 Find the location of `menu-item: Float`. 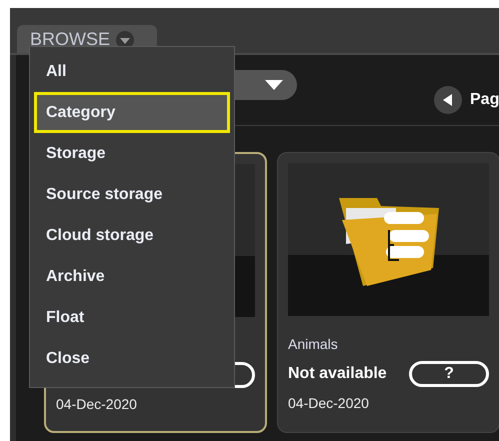

menu-item: Float is located at coordinates (132, 317).